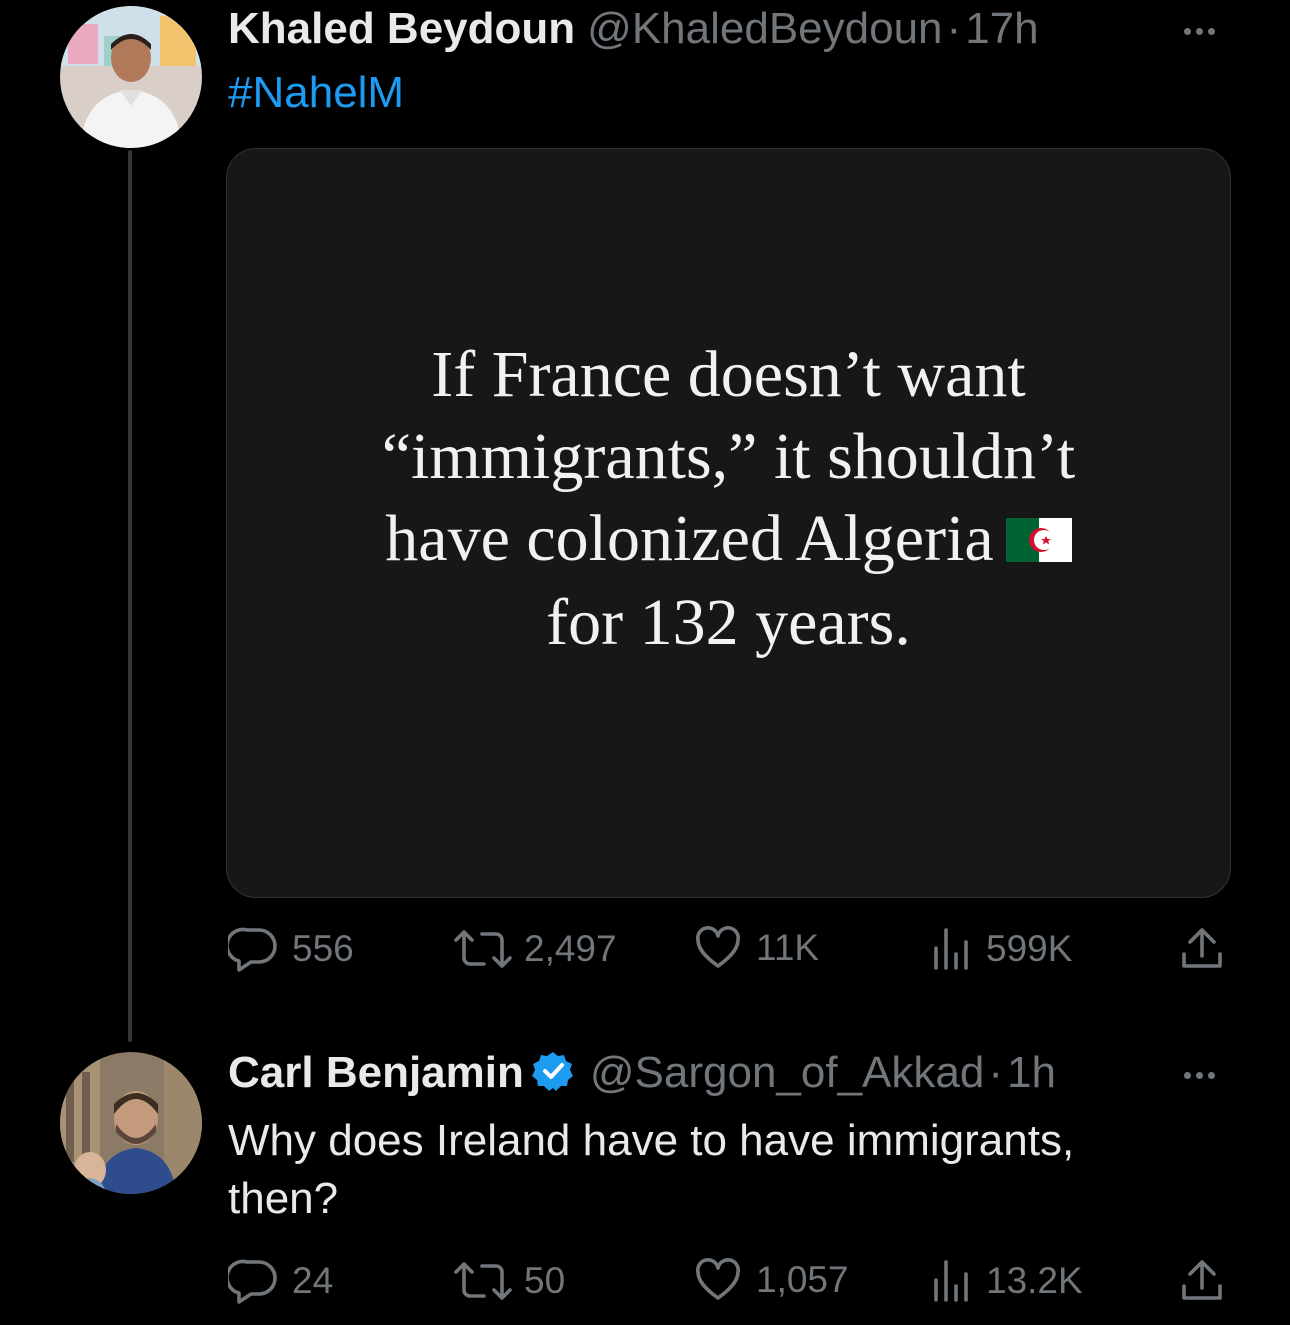  I want to click on quote-line-with-flag: have colonized Algeria, so click(729, 540).